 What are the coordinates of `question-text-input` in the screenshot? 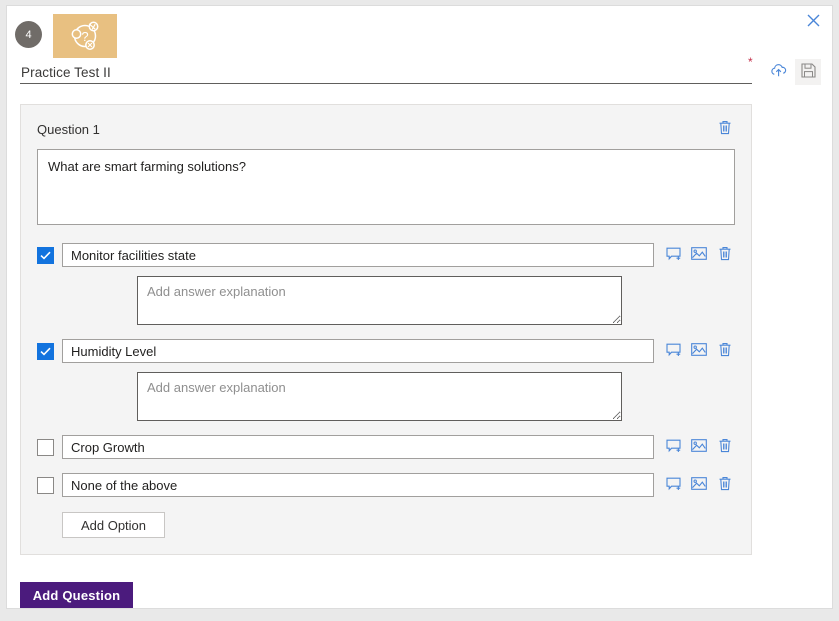 It's located at (386, 187).